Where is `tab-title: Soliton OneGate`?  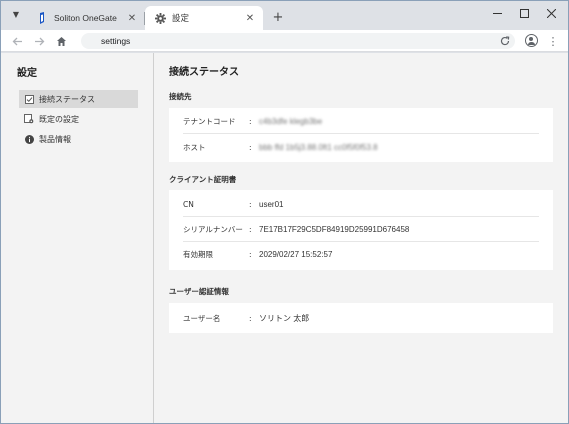 tab-title: Soliton OneGate is located at coordinates (85, 18).